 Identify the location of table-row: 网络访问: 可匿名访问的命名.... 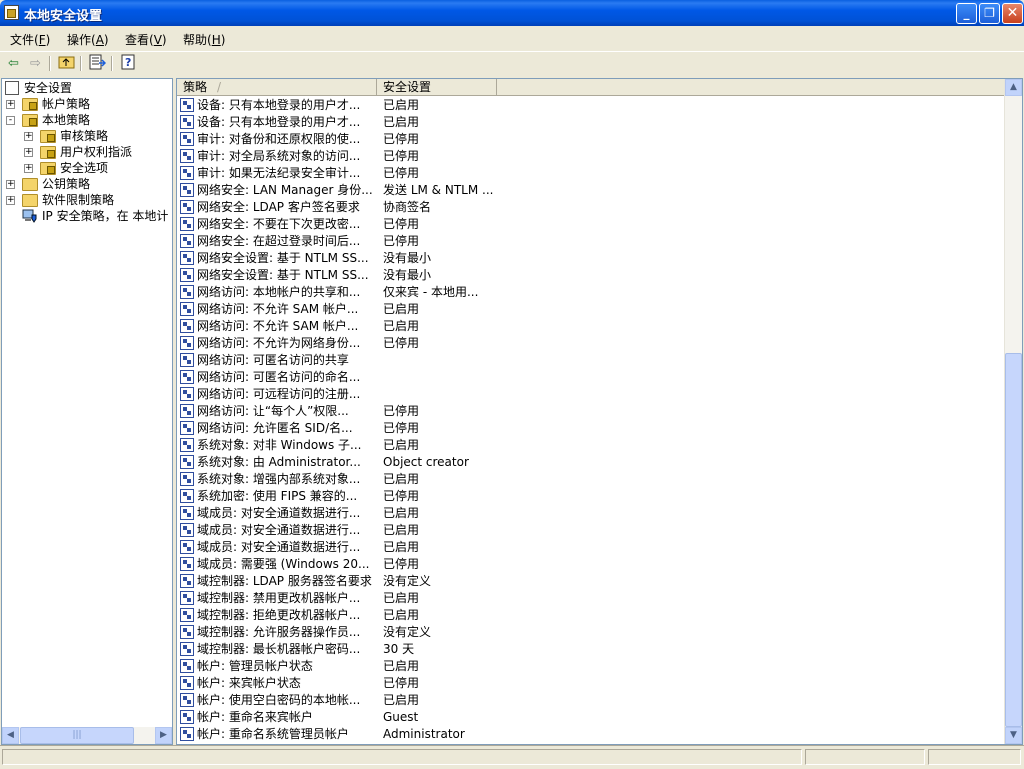
(592, 377).